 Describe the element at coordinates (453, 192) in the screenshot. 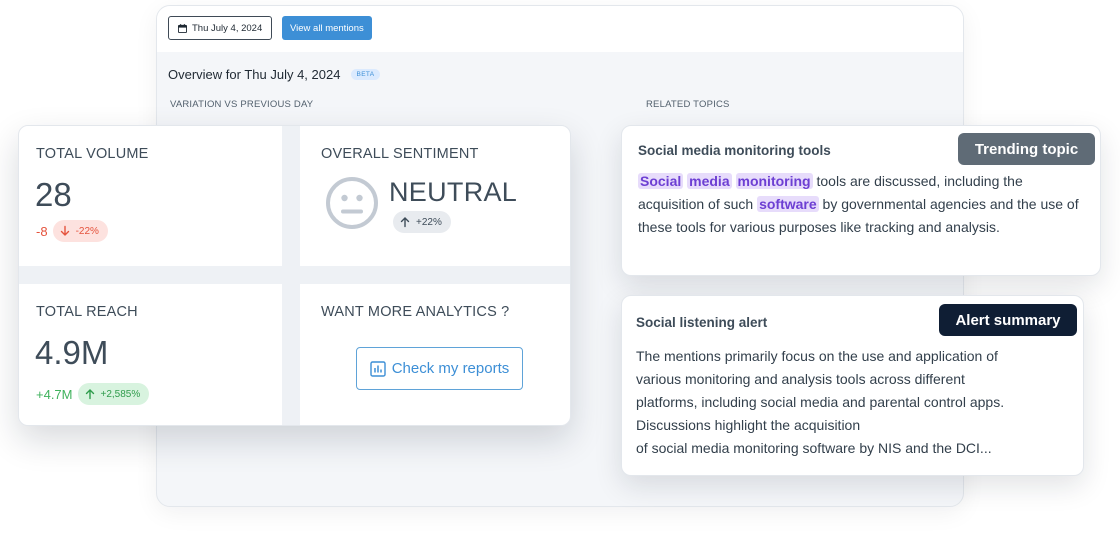

I see `sentiment-value: NEUTRAL` at that location.